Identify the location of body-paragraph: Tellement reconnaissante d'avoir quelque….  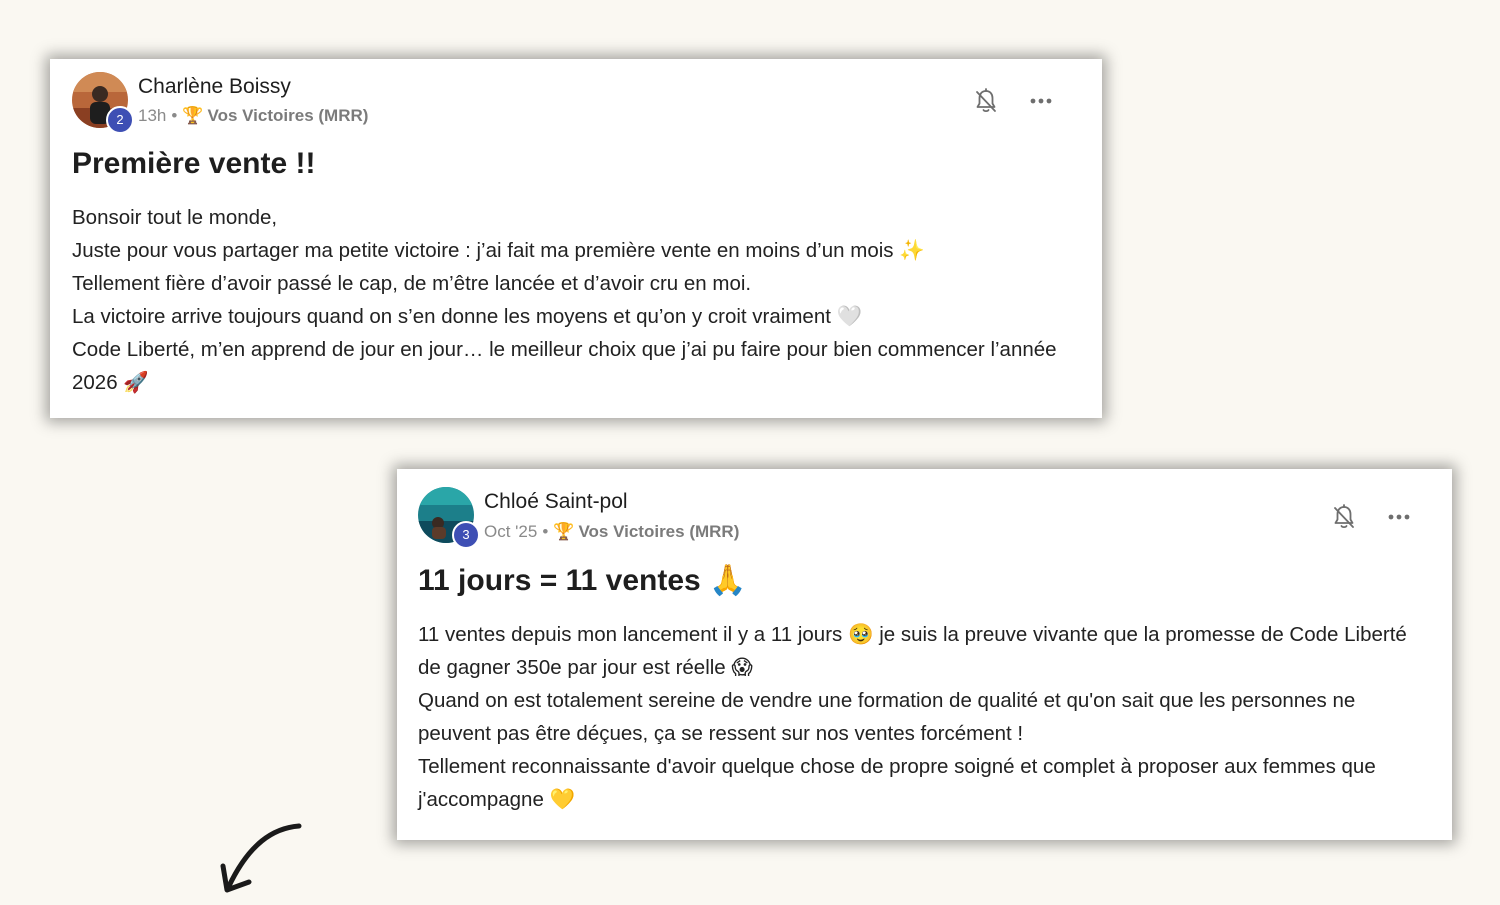
(897, 783).